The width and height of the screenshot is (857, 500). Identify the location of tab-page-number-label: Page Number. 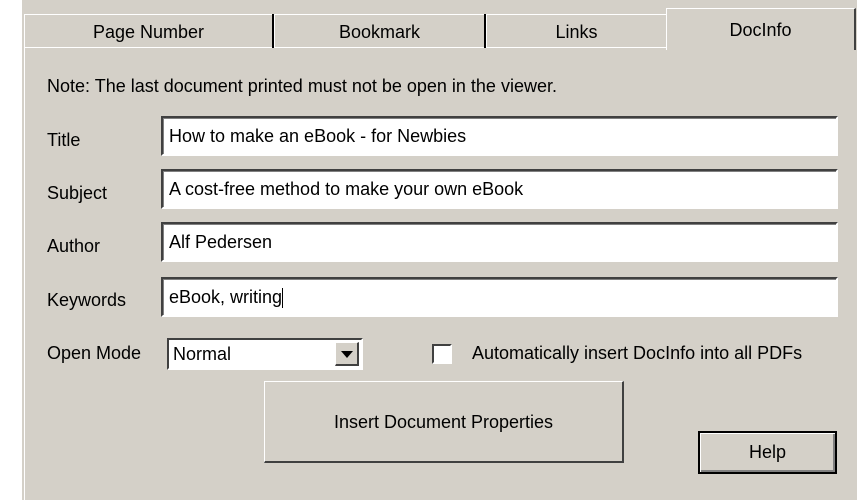
(148, 32).